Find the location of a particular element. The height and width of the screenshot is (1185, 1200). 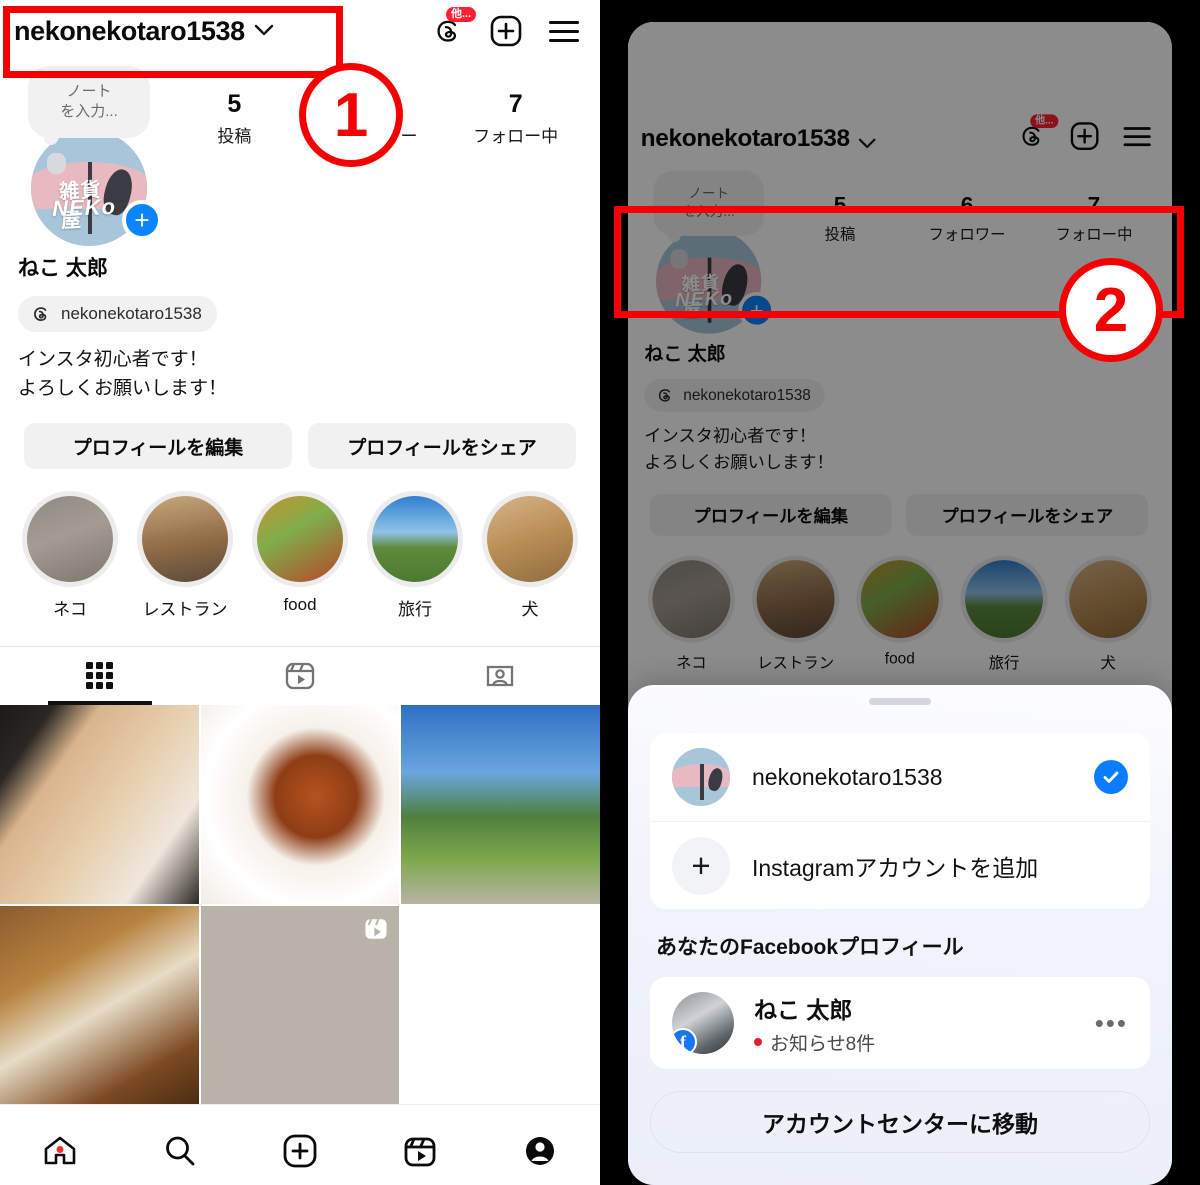

threads-icon-small is located at coordinates (664, 395).